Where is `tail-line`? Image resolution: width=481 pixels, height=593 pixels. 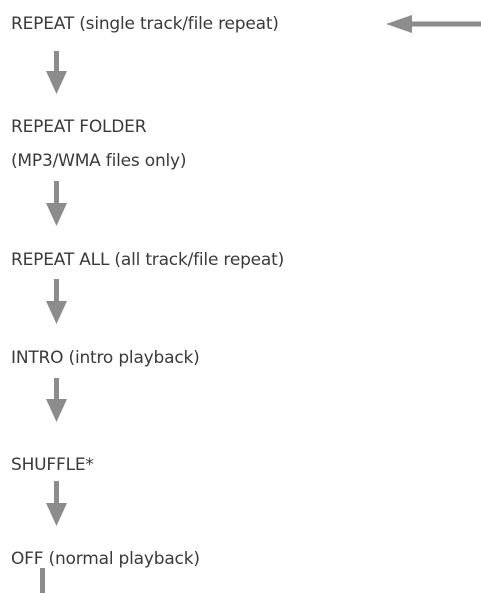
tail-line is located at coordinates (42, 580).